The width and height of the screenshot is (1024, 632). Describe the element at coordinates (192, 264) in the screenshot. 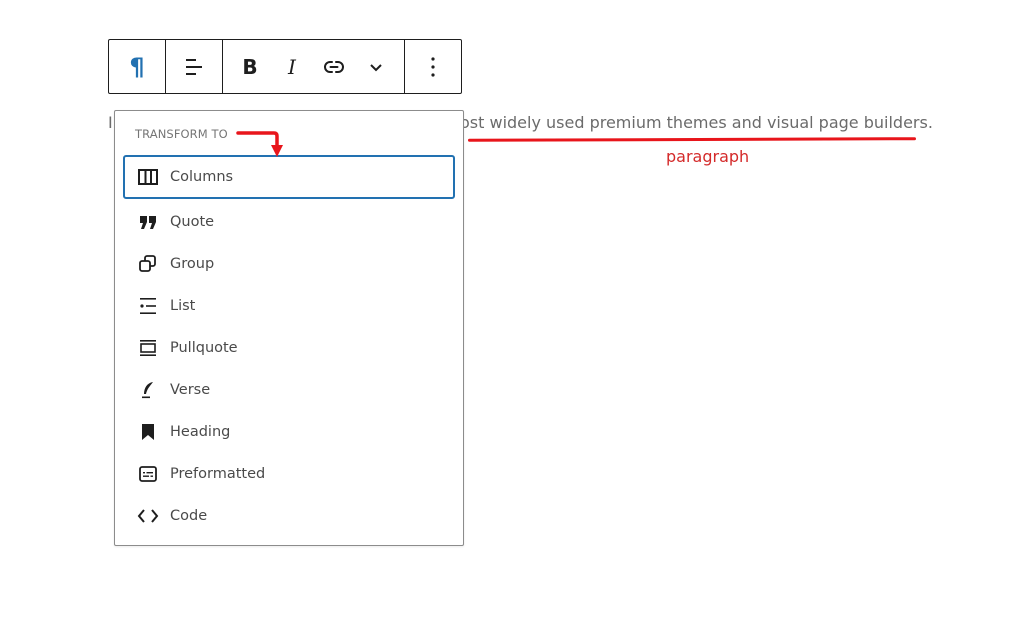

I see `menu-item-label: Group` at that location.